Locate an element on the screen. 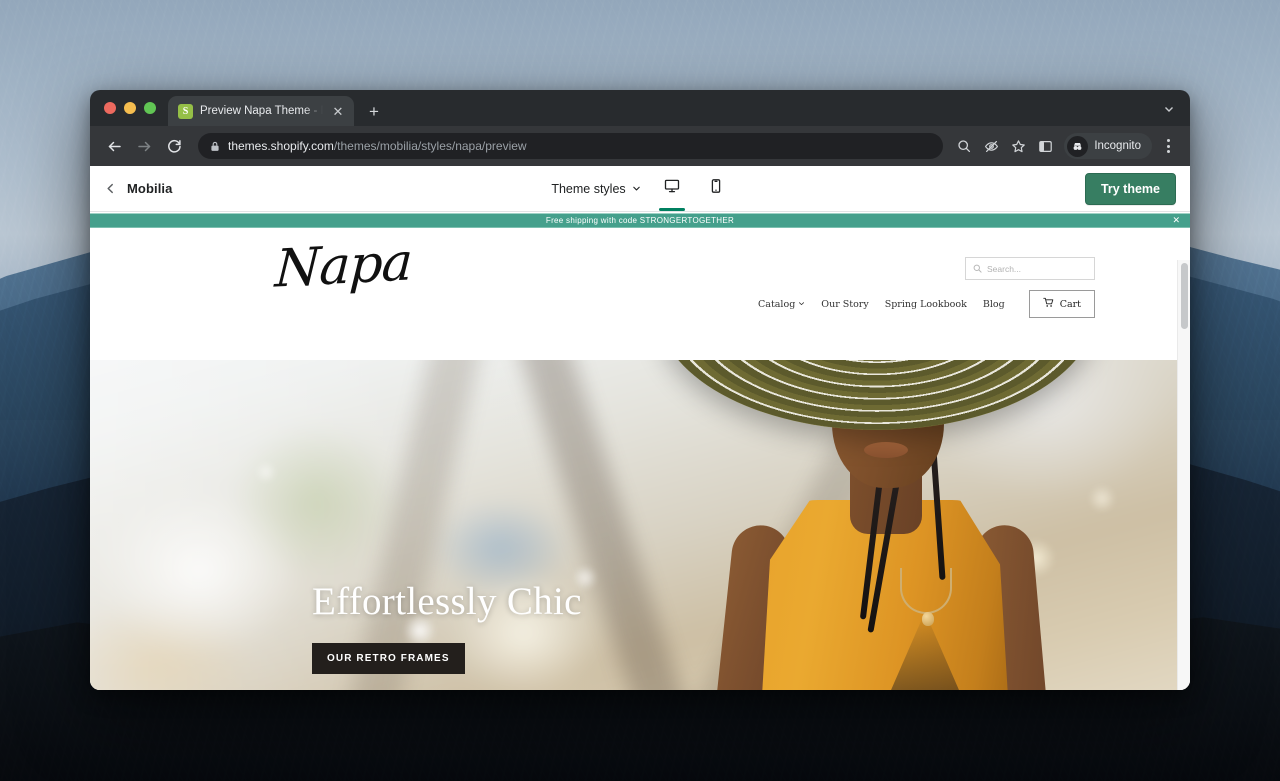 The image size is (1280, 781). profile-label: Incognito is located at coordinates (1117, 146).